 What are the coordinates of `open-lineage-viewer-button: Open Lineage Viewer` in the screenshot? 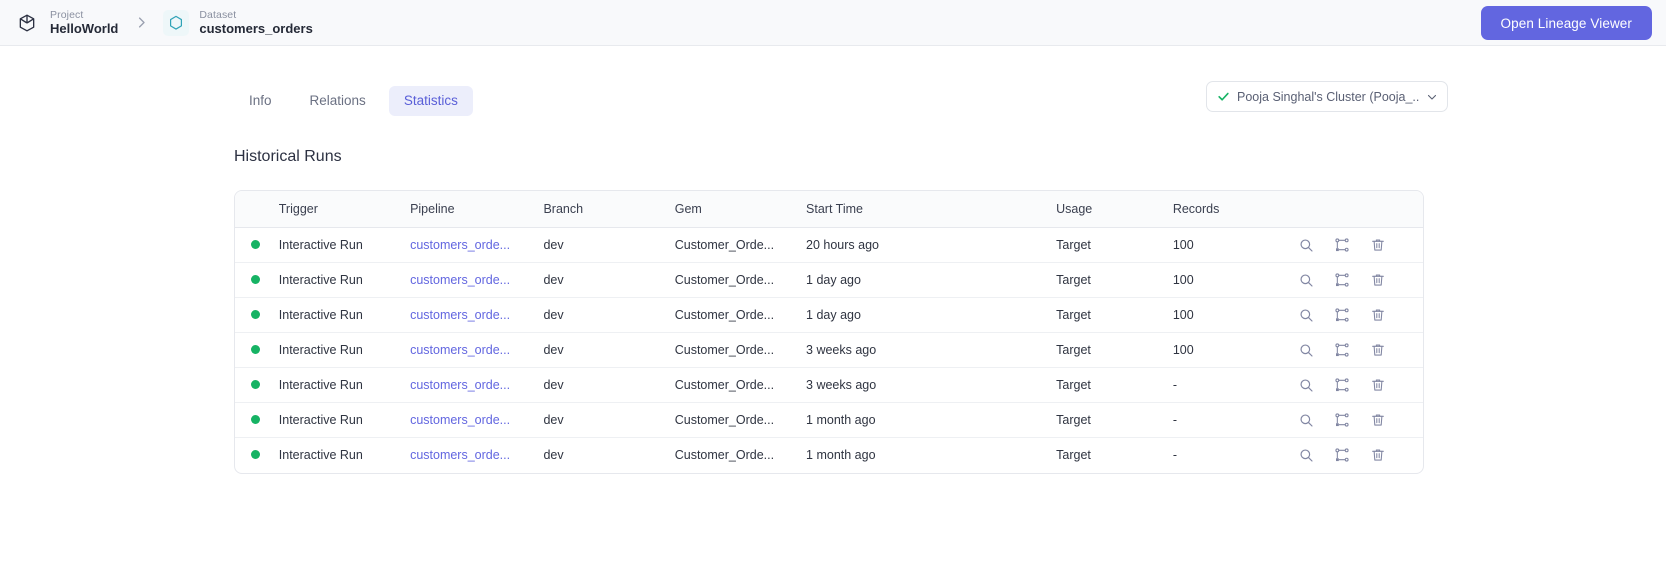 It's located at (1566, 23).